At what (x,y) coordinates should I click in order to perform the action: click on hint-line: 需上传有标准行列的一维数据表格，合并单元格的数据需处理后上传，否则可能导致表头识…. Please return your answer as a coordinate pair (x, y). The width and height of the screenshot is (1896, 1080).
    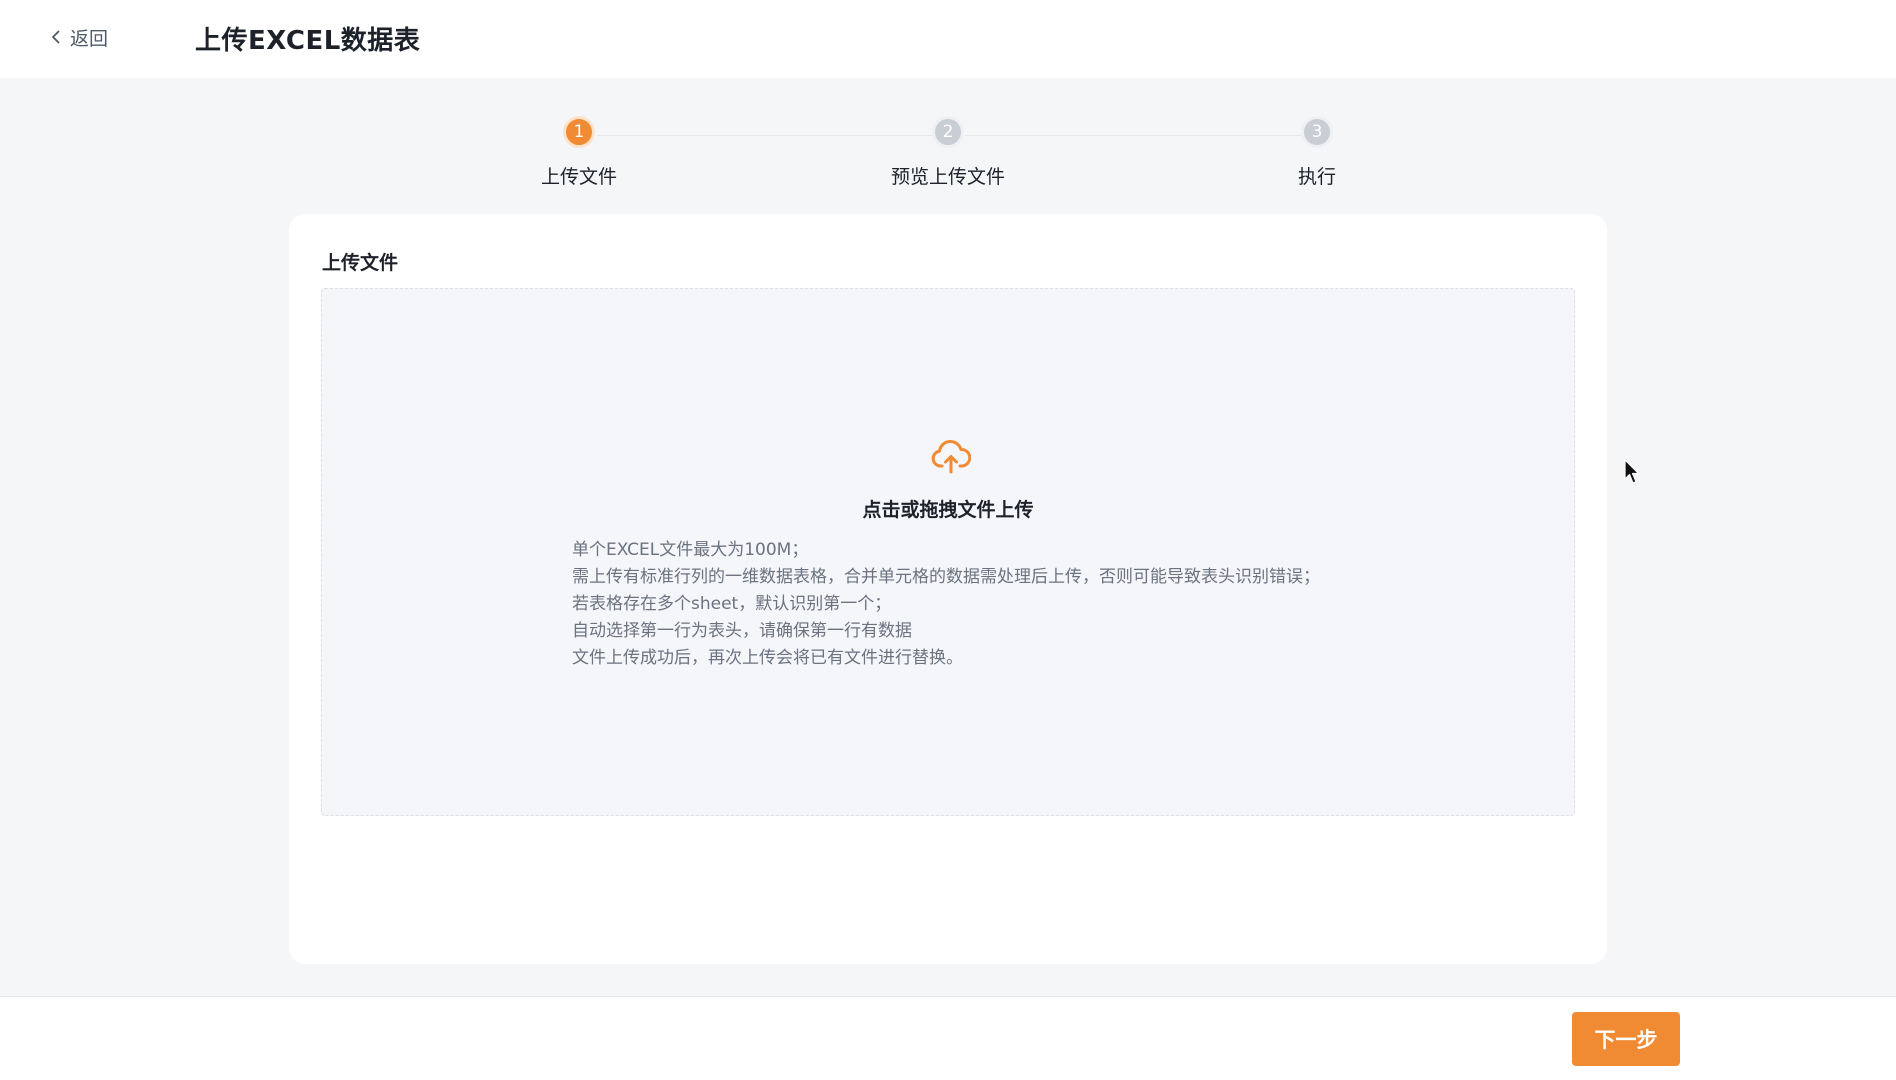
    Looking at the image, I should click on (946, 577).